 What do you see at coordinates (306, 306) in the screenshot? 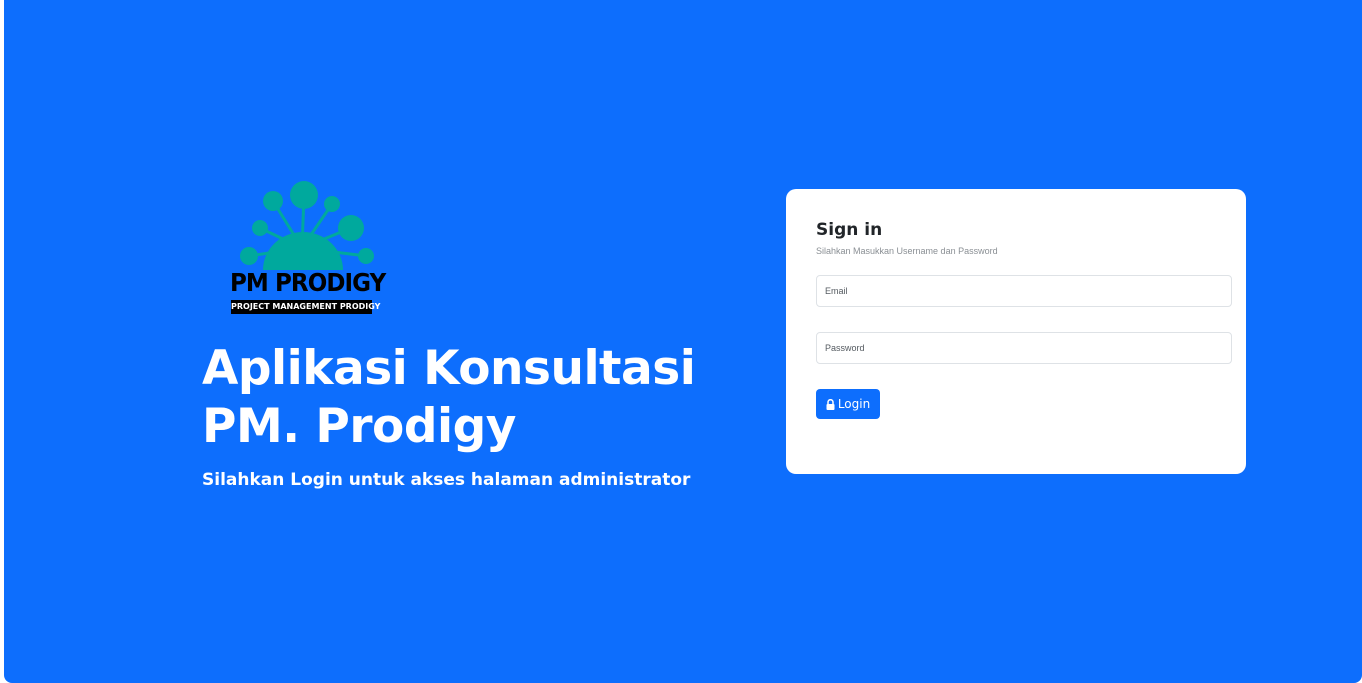
I see `logo-sub-text: PROJECT MANAGEMENT PRODIGY` at bounding box center [306, 306].